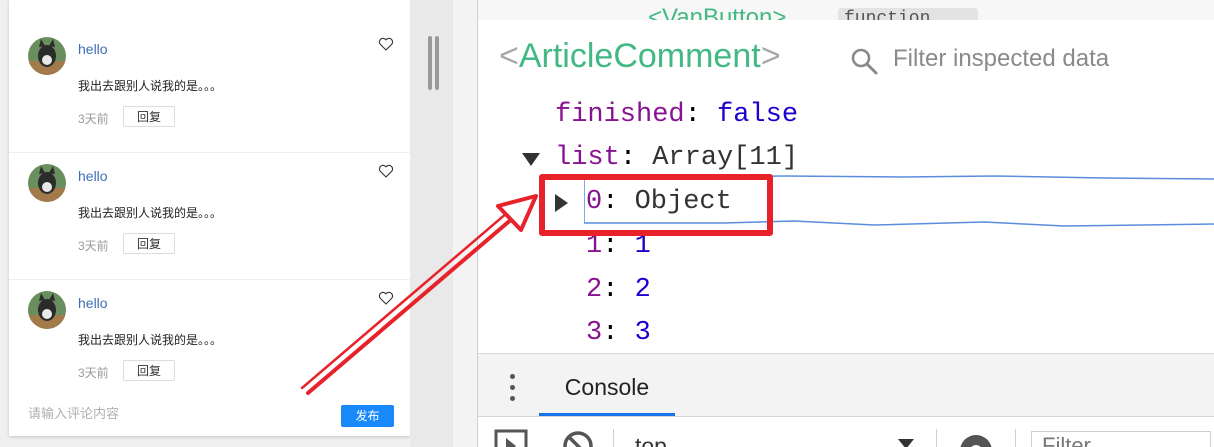 The height and width of the screenshot is (447, 1214). Describe the element at coordinates (864, 61) in the screenshot. I see `search-icon` at that location.